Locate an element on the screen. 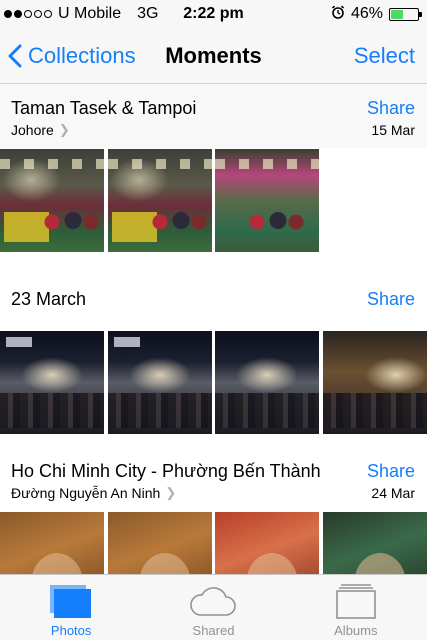  tab-label: Albums is located at coordinates (356, 630).